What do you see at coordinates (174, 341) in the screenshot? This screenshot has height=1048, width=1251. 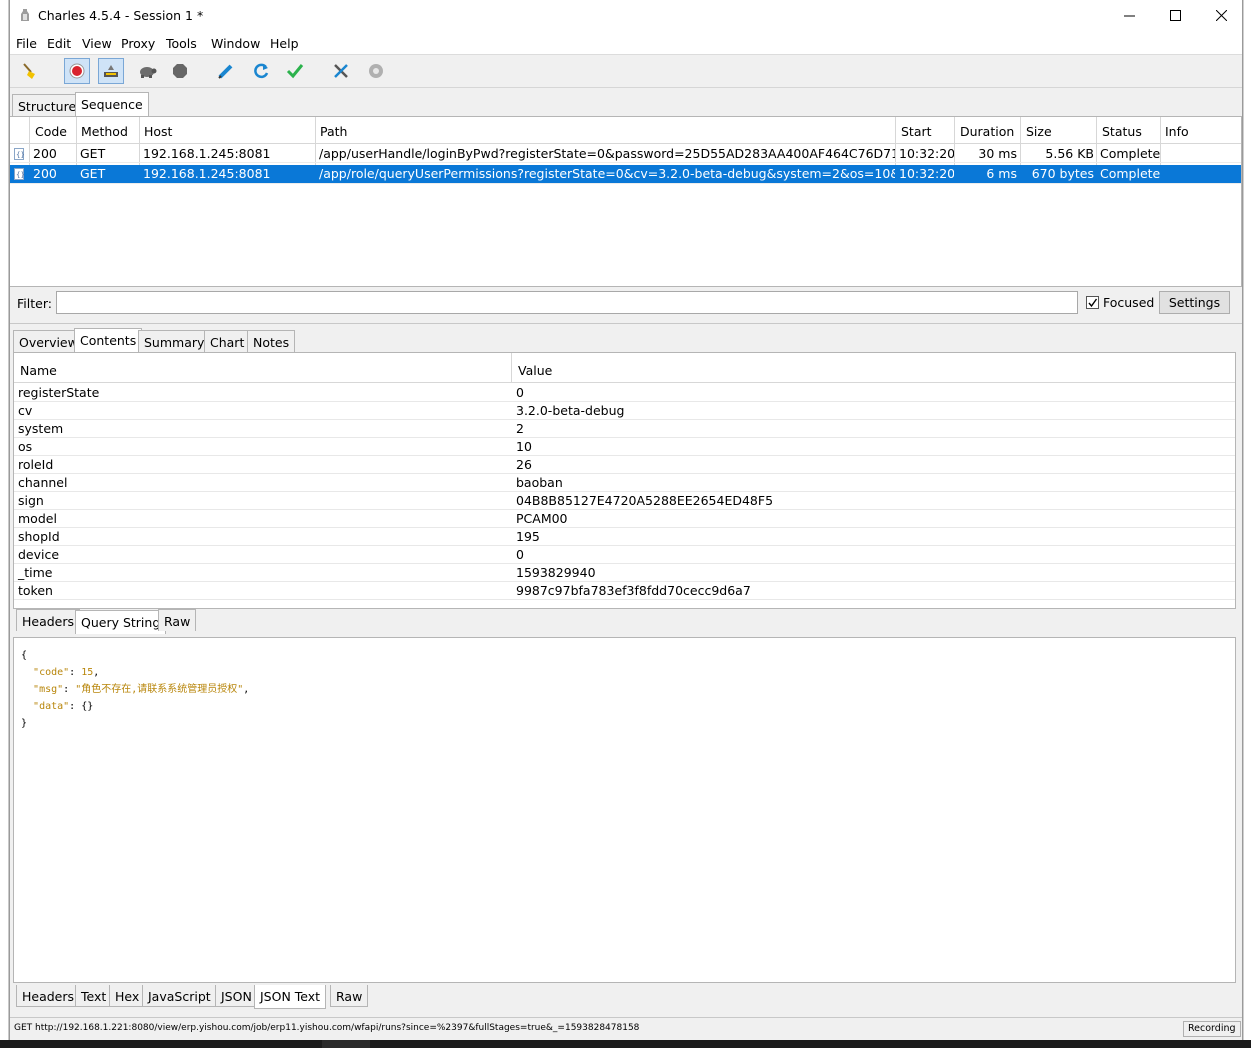 I see `tab-summary: Summary` at bounding box center [174, 341].